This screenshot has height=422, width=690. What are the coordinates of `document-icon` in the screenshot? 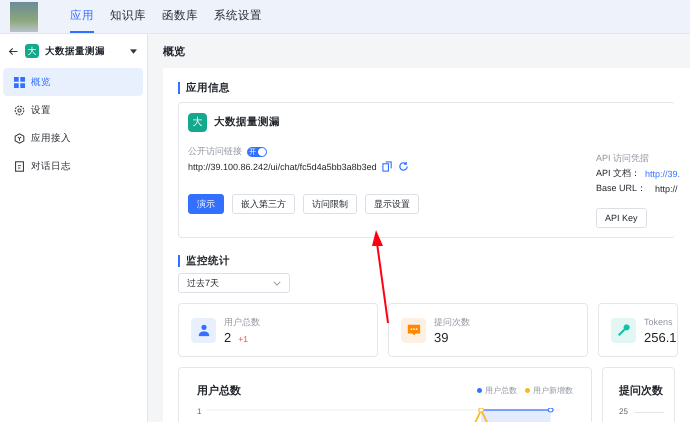 It's located at (19, 166).